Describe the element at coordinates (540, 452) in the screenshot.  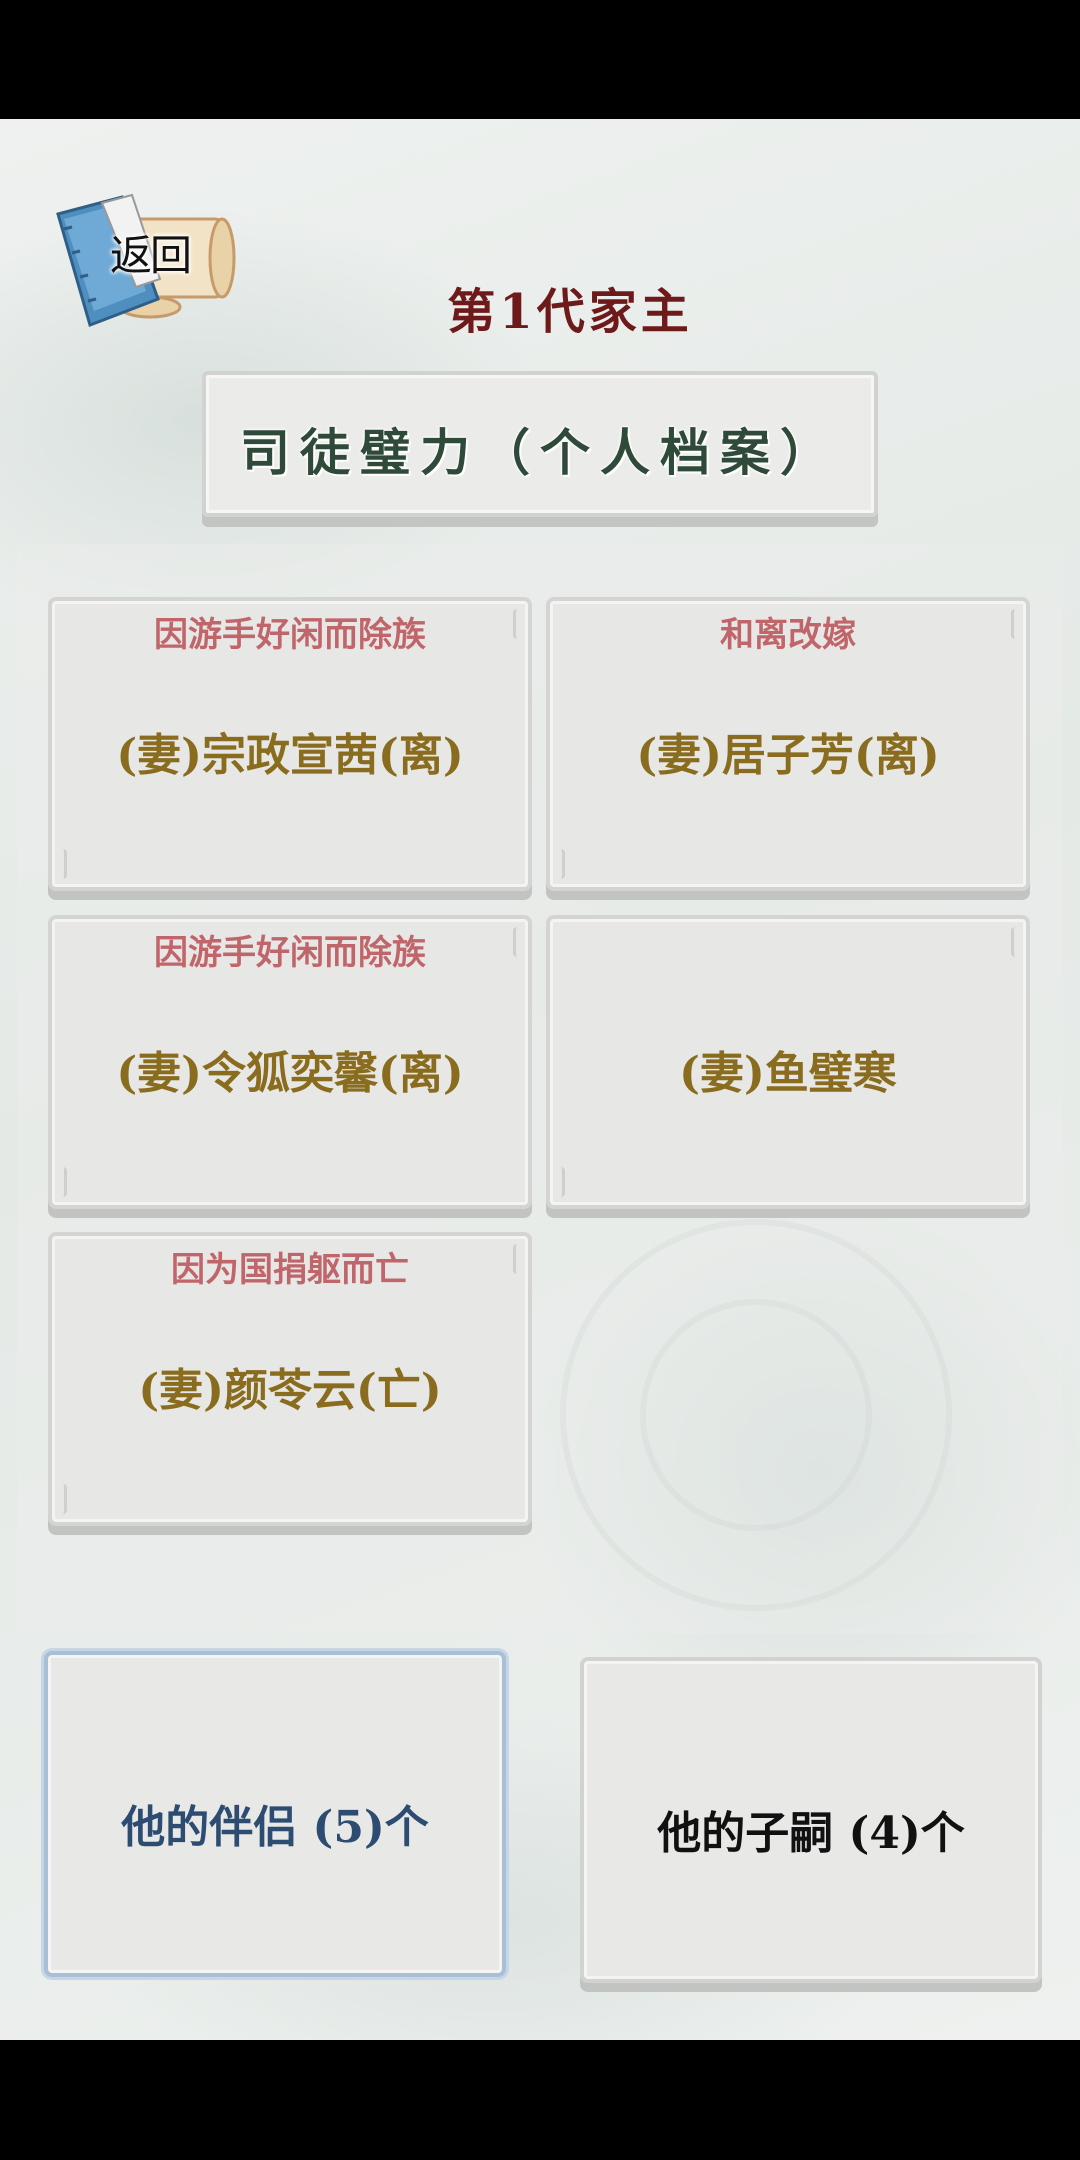
I see `profile-name: 司徒璧力（个人档案）` at that location.